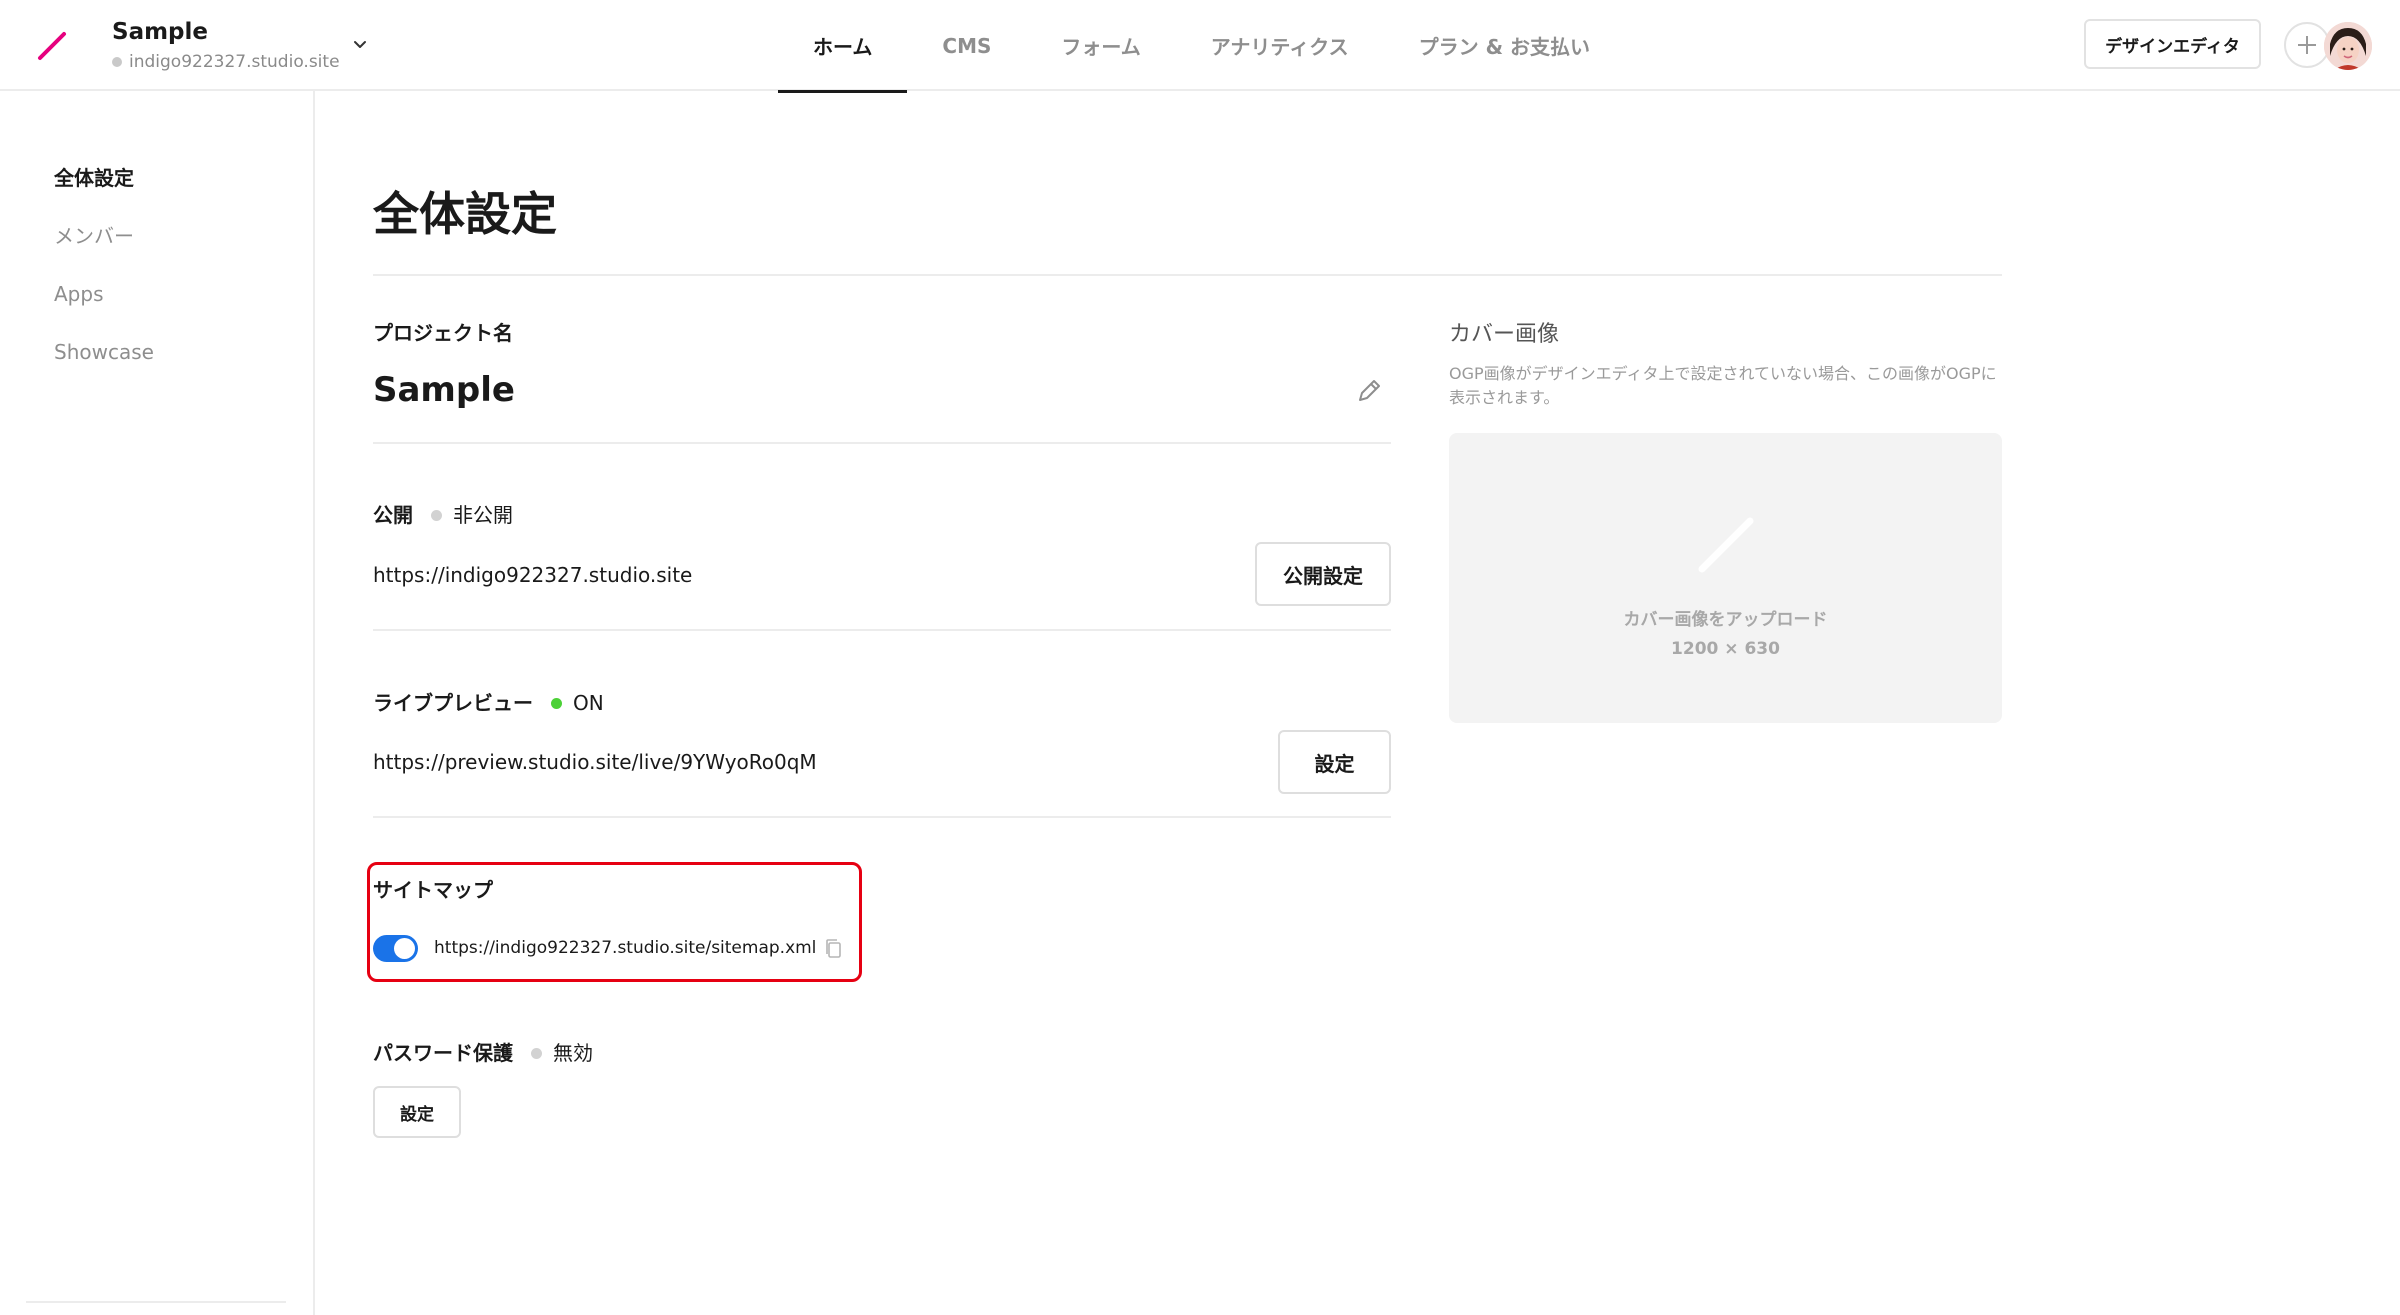 The image size is (2400, 1315). Describe the element at coordinates (588, 703) in the screenshot. I see `live-preview-status-text: ON` at that location.